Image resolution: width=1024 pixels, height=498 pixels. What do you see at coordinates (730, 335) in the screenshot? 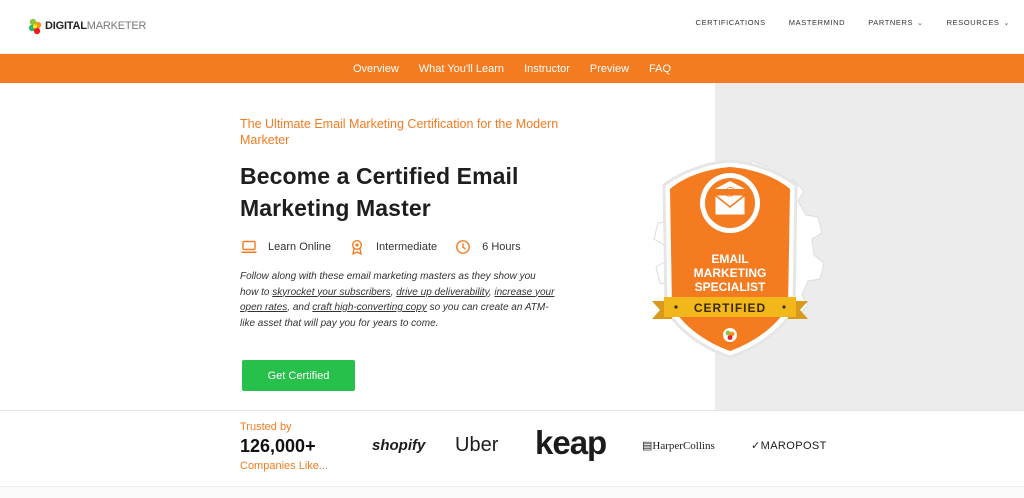
I see `badge-logo-icon` at bounding box center [730, 335].